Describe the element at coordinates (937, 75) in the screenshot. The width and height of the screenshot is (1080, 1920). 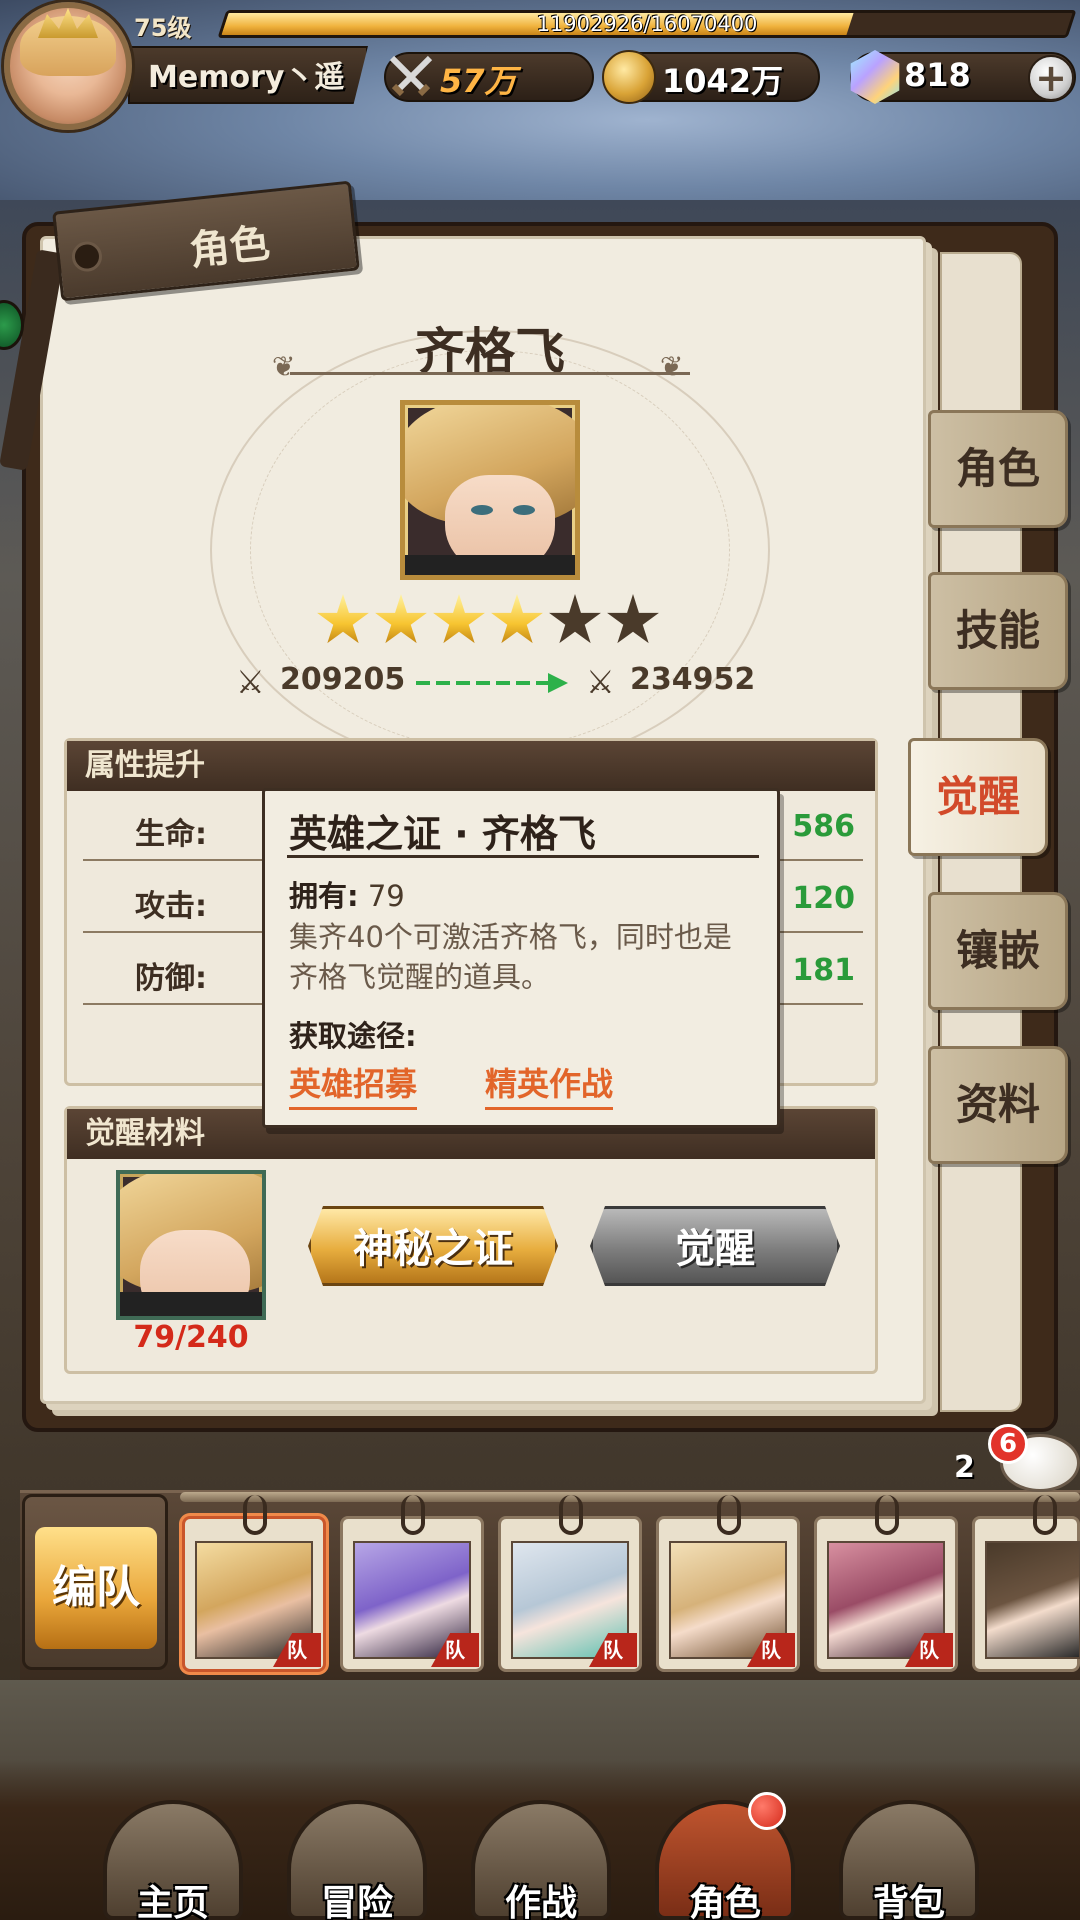
I see `gem-value: 818` at that location.